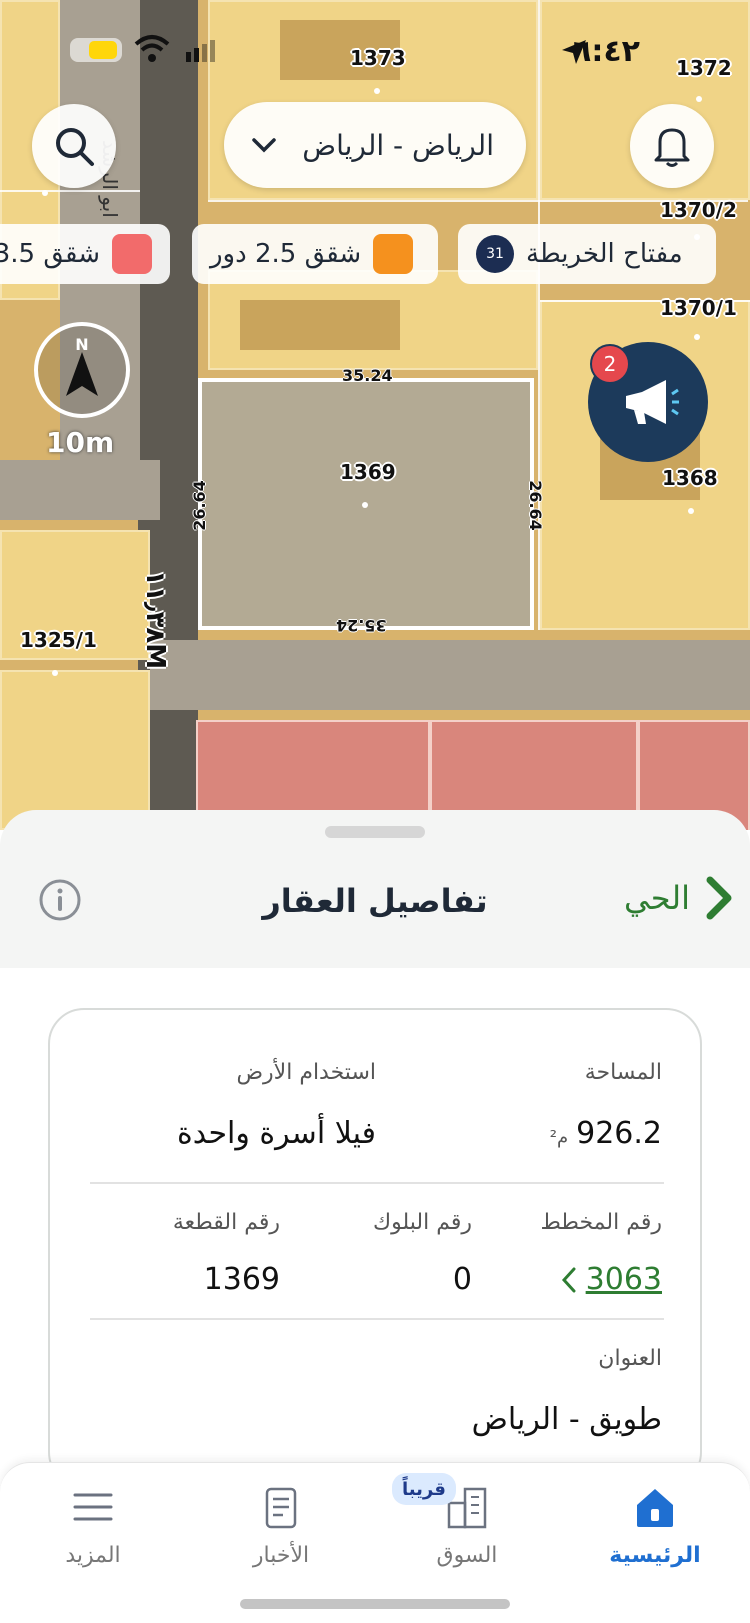 This screenshot has width=750, height=1623. Describe the element at coordinates (286, 254) in the screenshot. I see `legend-chip-label: شقق 2.5 دور` at that location.